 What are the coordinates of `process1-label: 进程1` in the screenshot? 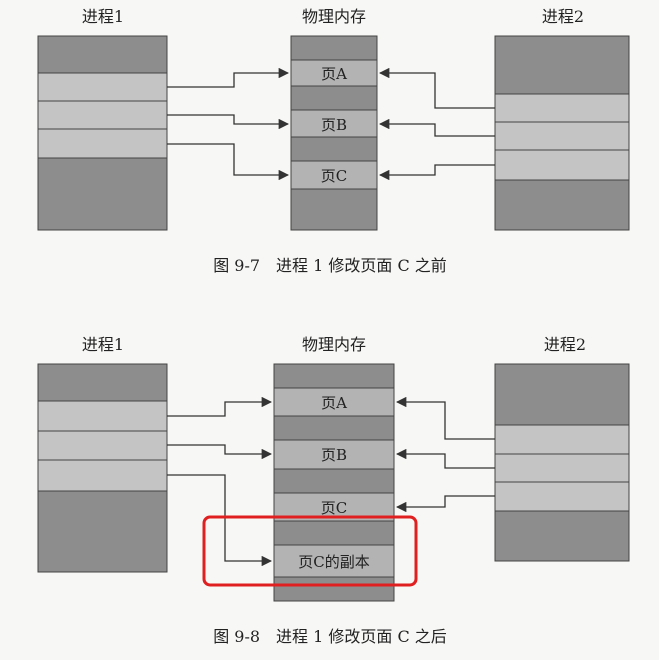 It's located at (103, 16).